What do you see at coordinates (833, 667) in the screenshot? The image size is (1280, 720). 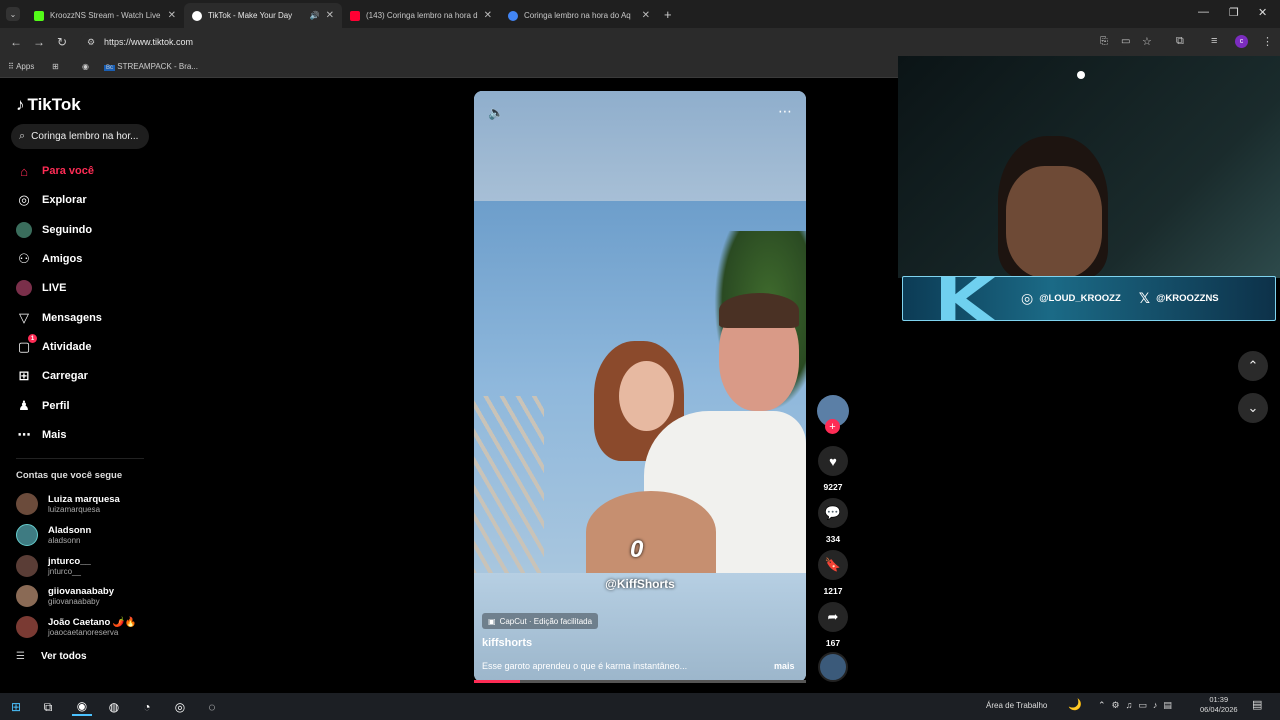 I see `music-disc-icon` at bounding box center [833, 667].